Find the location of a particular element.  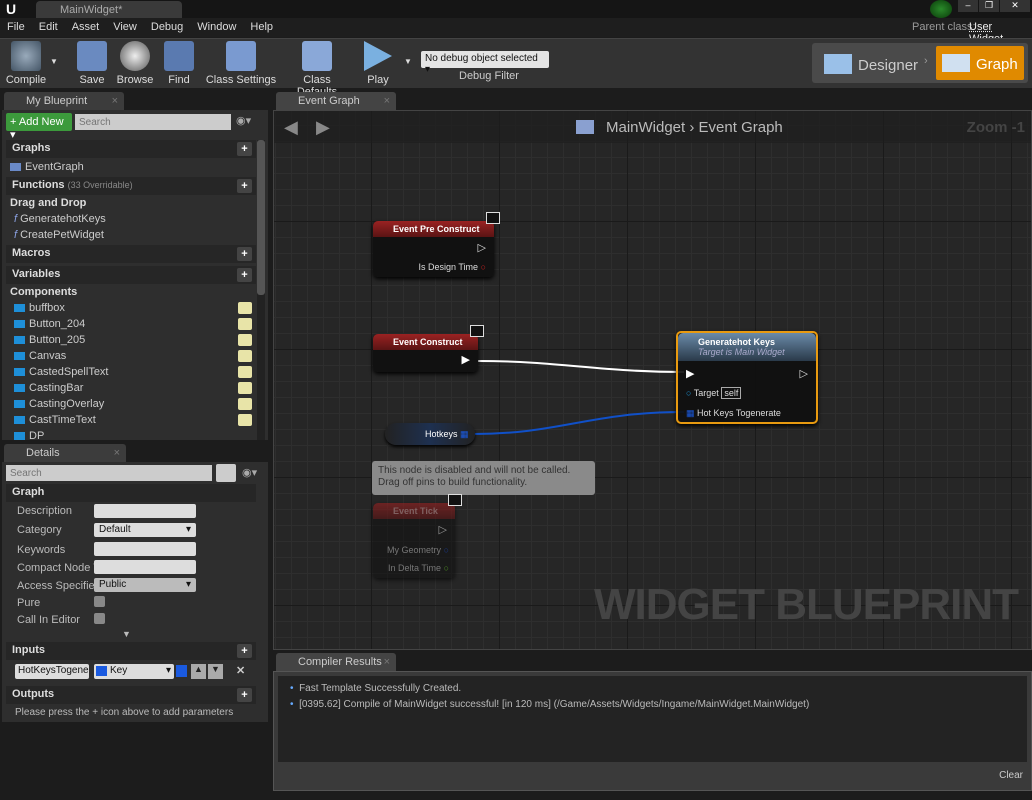

is-design-time-pin: Is Design Time ○ is located at coordinates (452, 267).